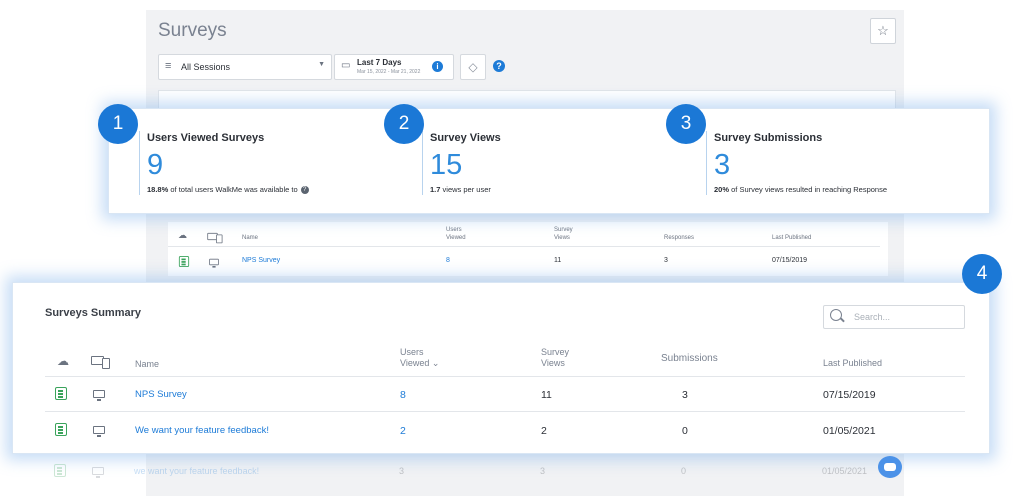 The image size is (1024, 496). What do you see at coordinates (420, 358) in the screenshot?
I see `header-users-viewed: Users Viewed ⌄` at bounding box center [420, 358].